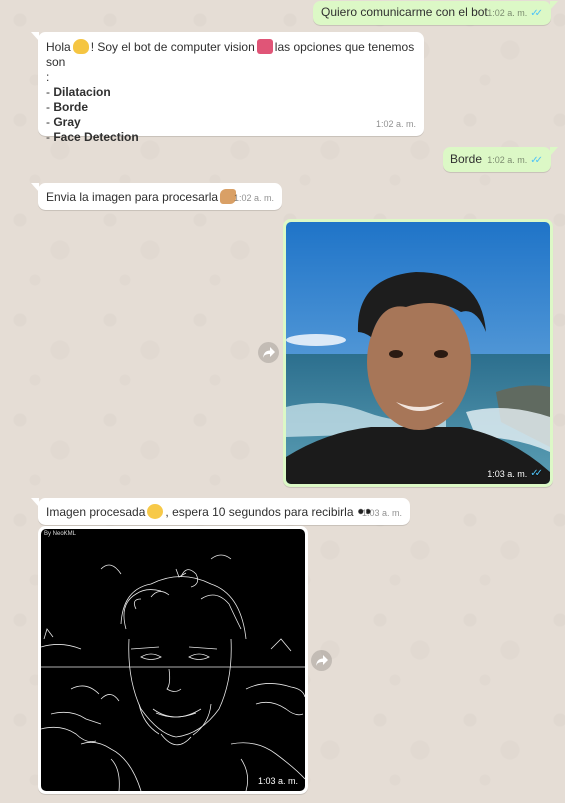 The width and height of the screenshot is (565, 803). Describe the element at coordinates (404, 12) in the screenshot. I see `message-text: Quiero comunicarme con el bot` at that location.